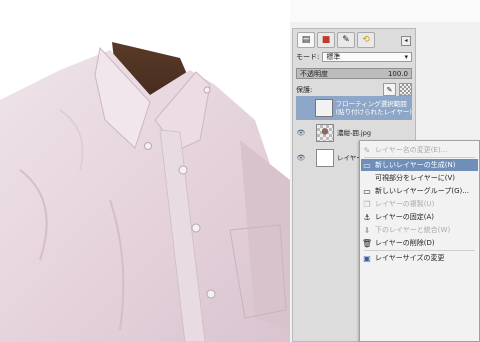  Describe the element at coordinates (304, 89) in the screenshot. I see `lock-label: 保護:` at that location.